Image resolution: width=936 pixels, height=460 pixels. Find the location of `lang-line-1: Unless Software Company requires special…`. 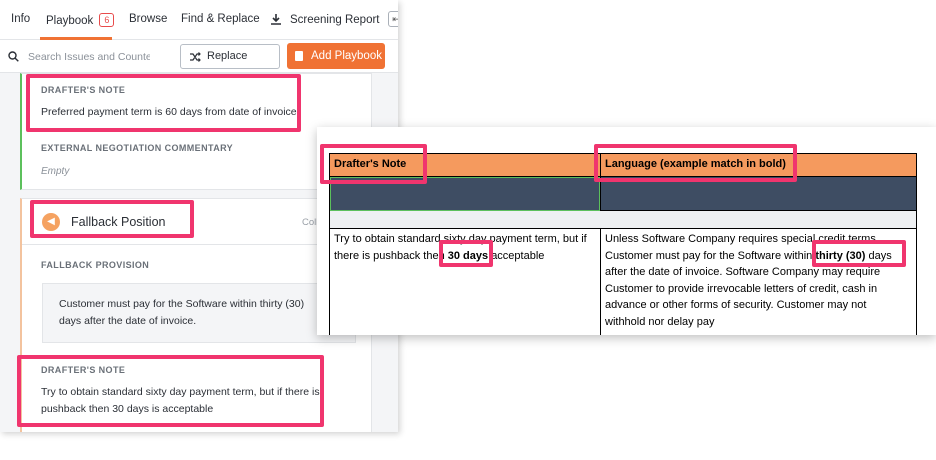

lang-line-1: Unless Software Company requires special… is located at coordinates (742, 239).